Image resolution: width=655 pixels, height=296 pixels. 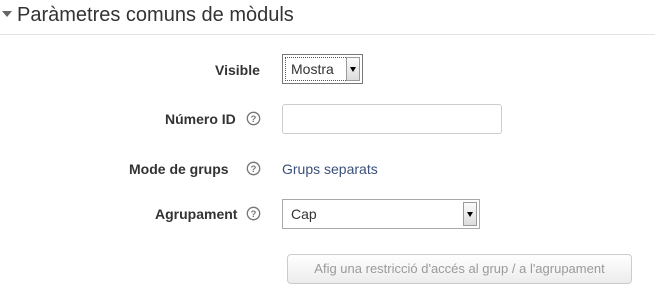 What do you see at coordinates (7, 14) in the screenshot?
I see `chevron-down-icon` at bounding box center [7, 14].